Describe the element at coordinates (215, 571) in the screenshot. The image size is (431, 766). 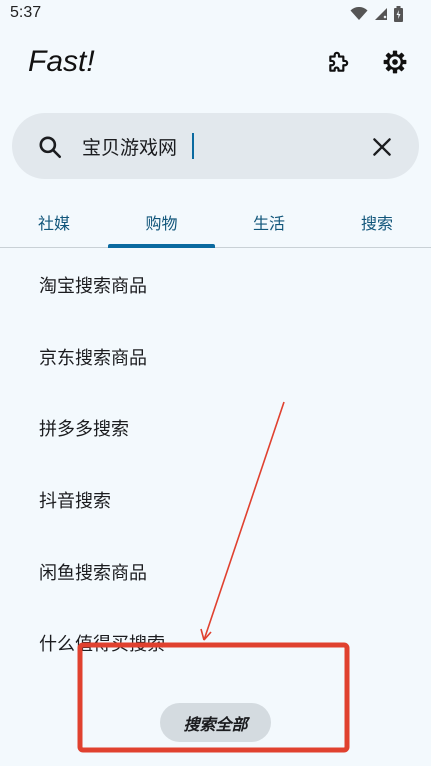
I see `list-item-xianyu: 闲鱼搜索商品` at that location.